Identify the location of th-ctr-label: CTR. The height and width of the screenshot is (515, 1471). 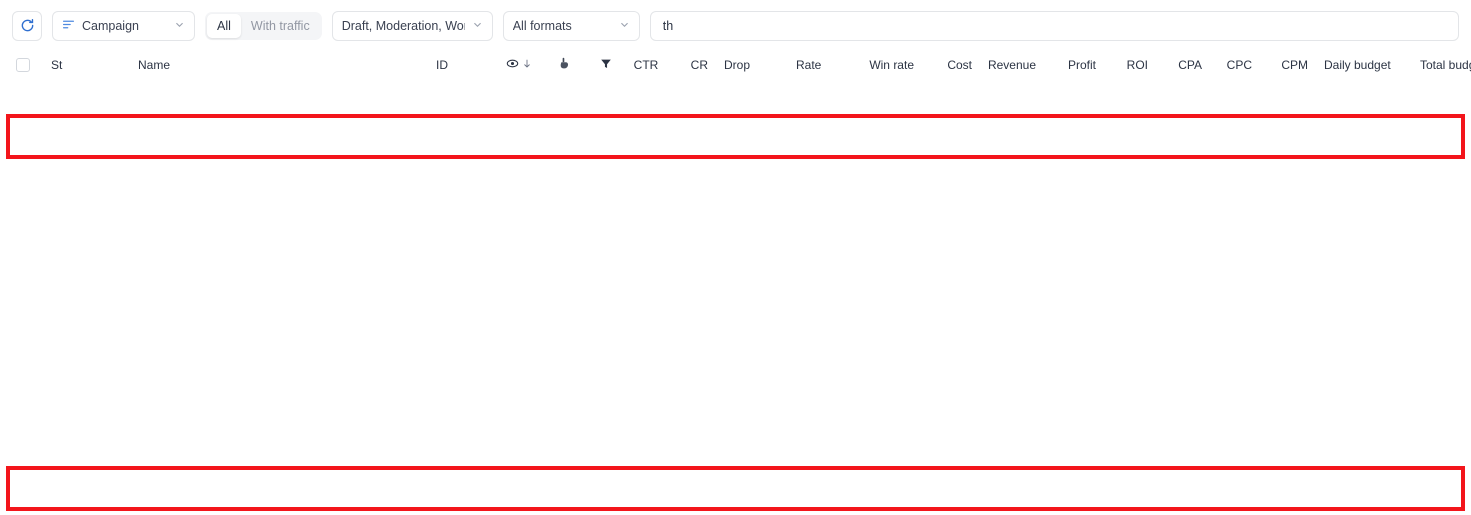
(646, 65).